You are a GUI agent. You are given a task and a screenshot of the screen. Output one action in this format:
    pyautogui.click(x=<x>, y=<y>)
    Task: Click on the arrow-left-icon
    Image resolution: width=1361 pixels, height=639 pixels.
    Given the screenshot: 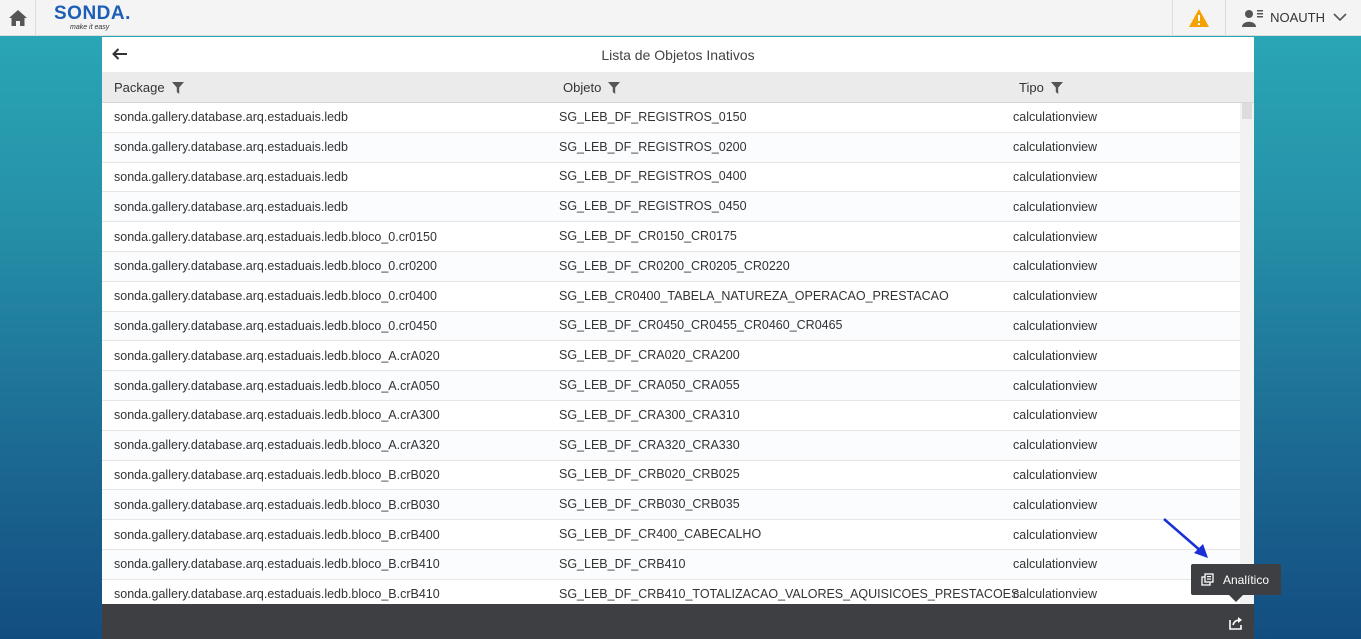 What is the action you would take?
    pyautogui.click(x=119, y=54)
    